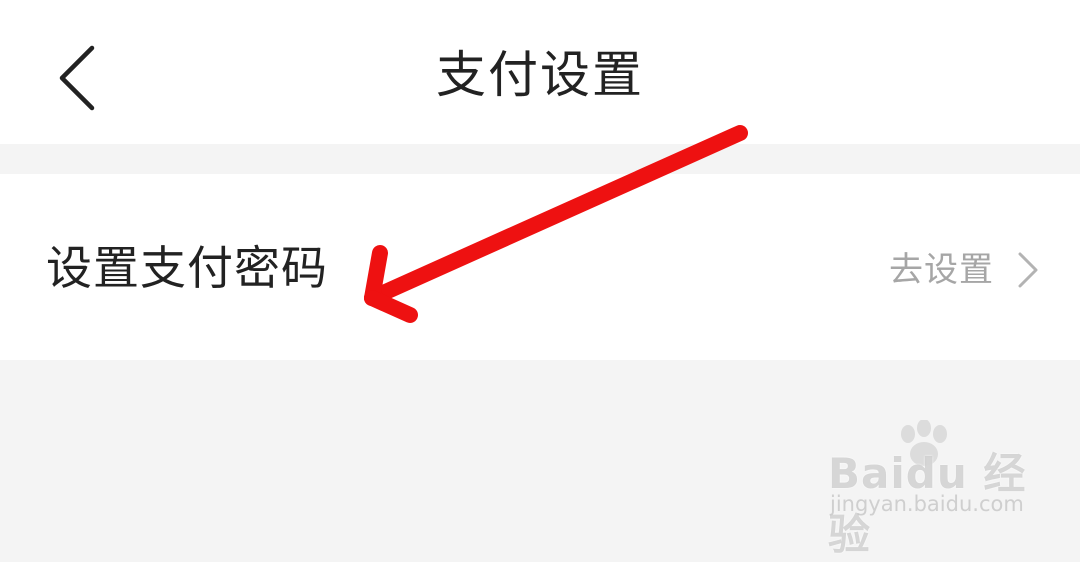 This screenshot has width=1080, height=562. I want to click on chevron-right-icon, so click(1028, 270).